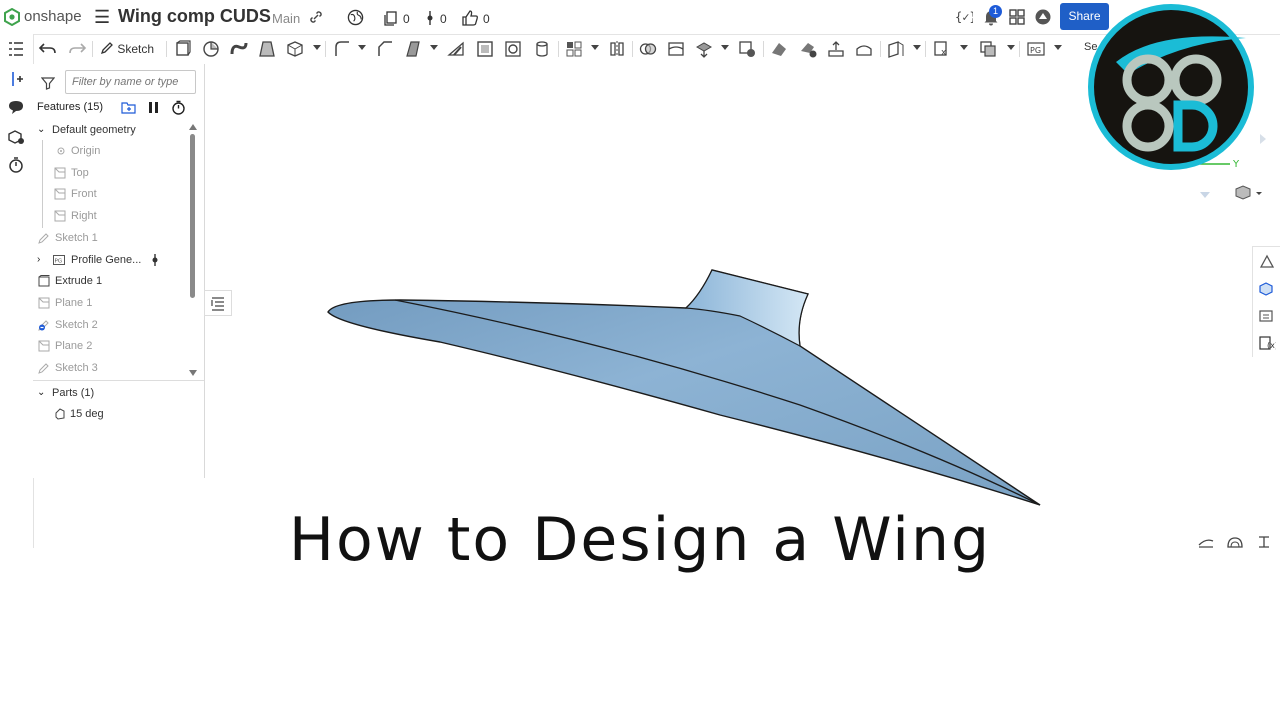  Describe the element at coordinates (194, 16) in the screenshot. I see `document-title: Wing comp CUDS` at that location.